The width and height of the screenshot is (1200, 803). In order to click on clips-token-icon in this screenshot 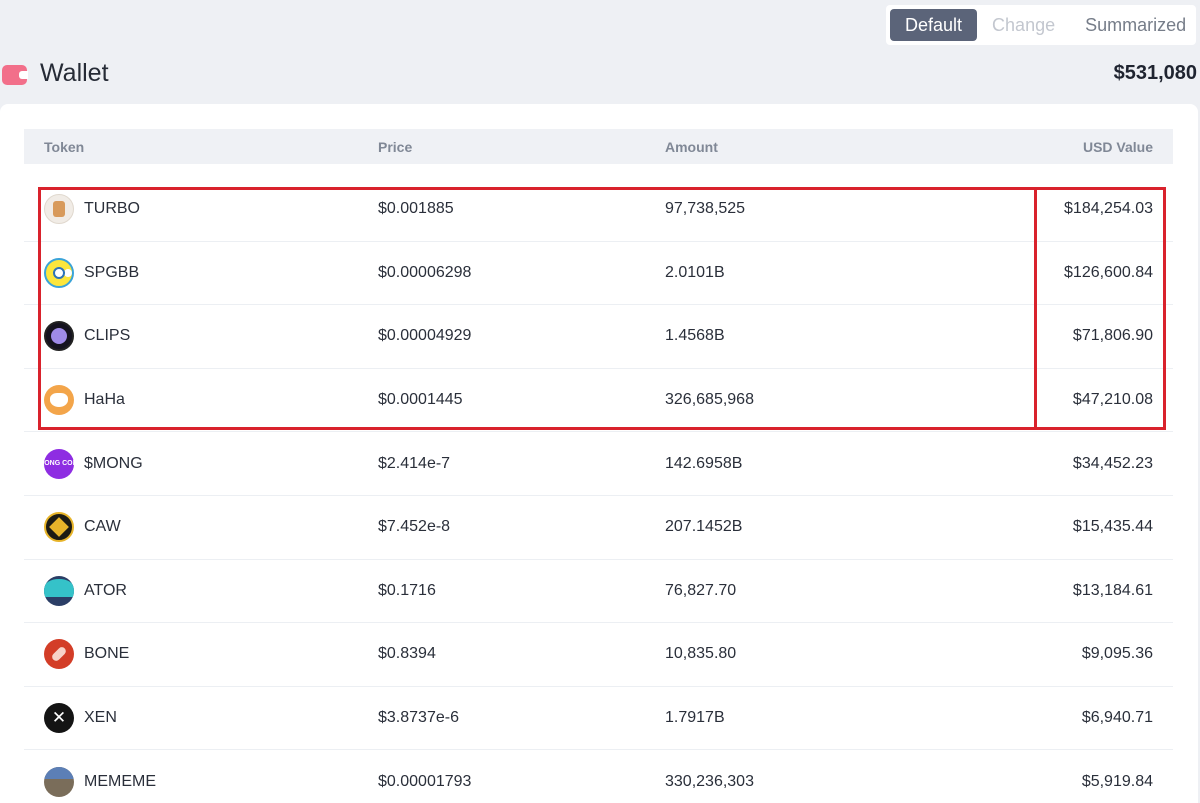, I will do `click(59, 336)`.